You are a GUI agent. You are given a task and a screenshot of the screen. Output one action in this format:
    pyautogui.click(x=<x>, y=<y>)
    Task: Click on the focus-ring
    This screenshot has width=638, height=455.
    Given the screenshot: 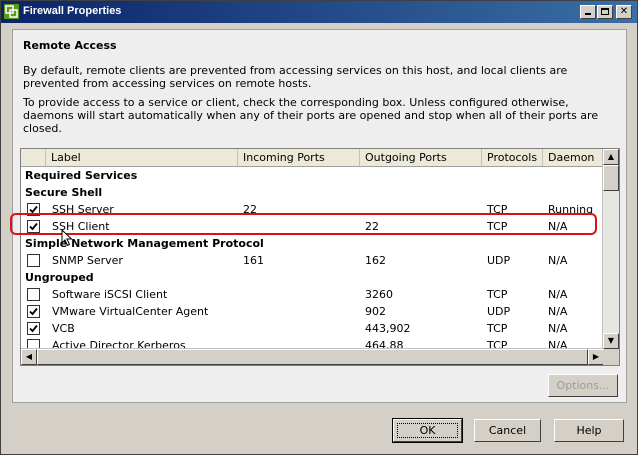 What is the action you would take?
    pyautogui.click(x=427, y=430)
    